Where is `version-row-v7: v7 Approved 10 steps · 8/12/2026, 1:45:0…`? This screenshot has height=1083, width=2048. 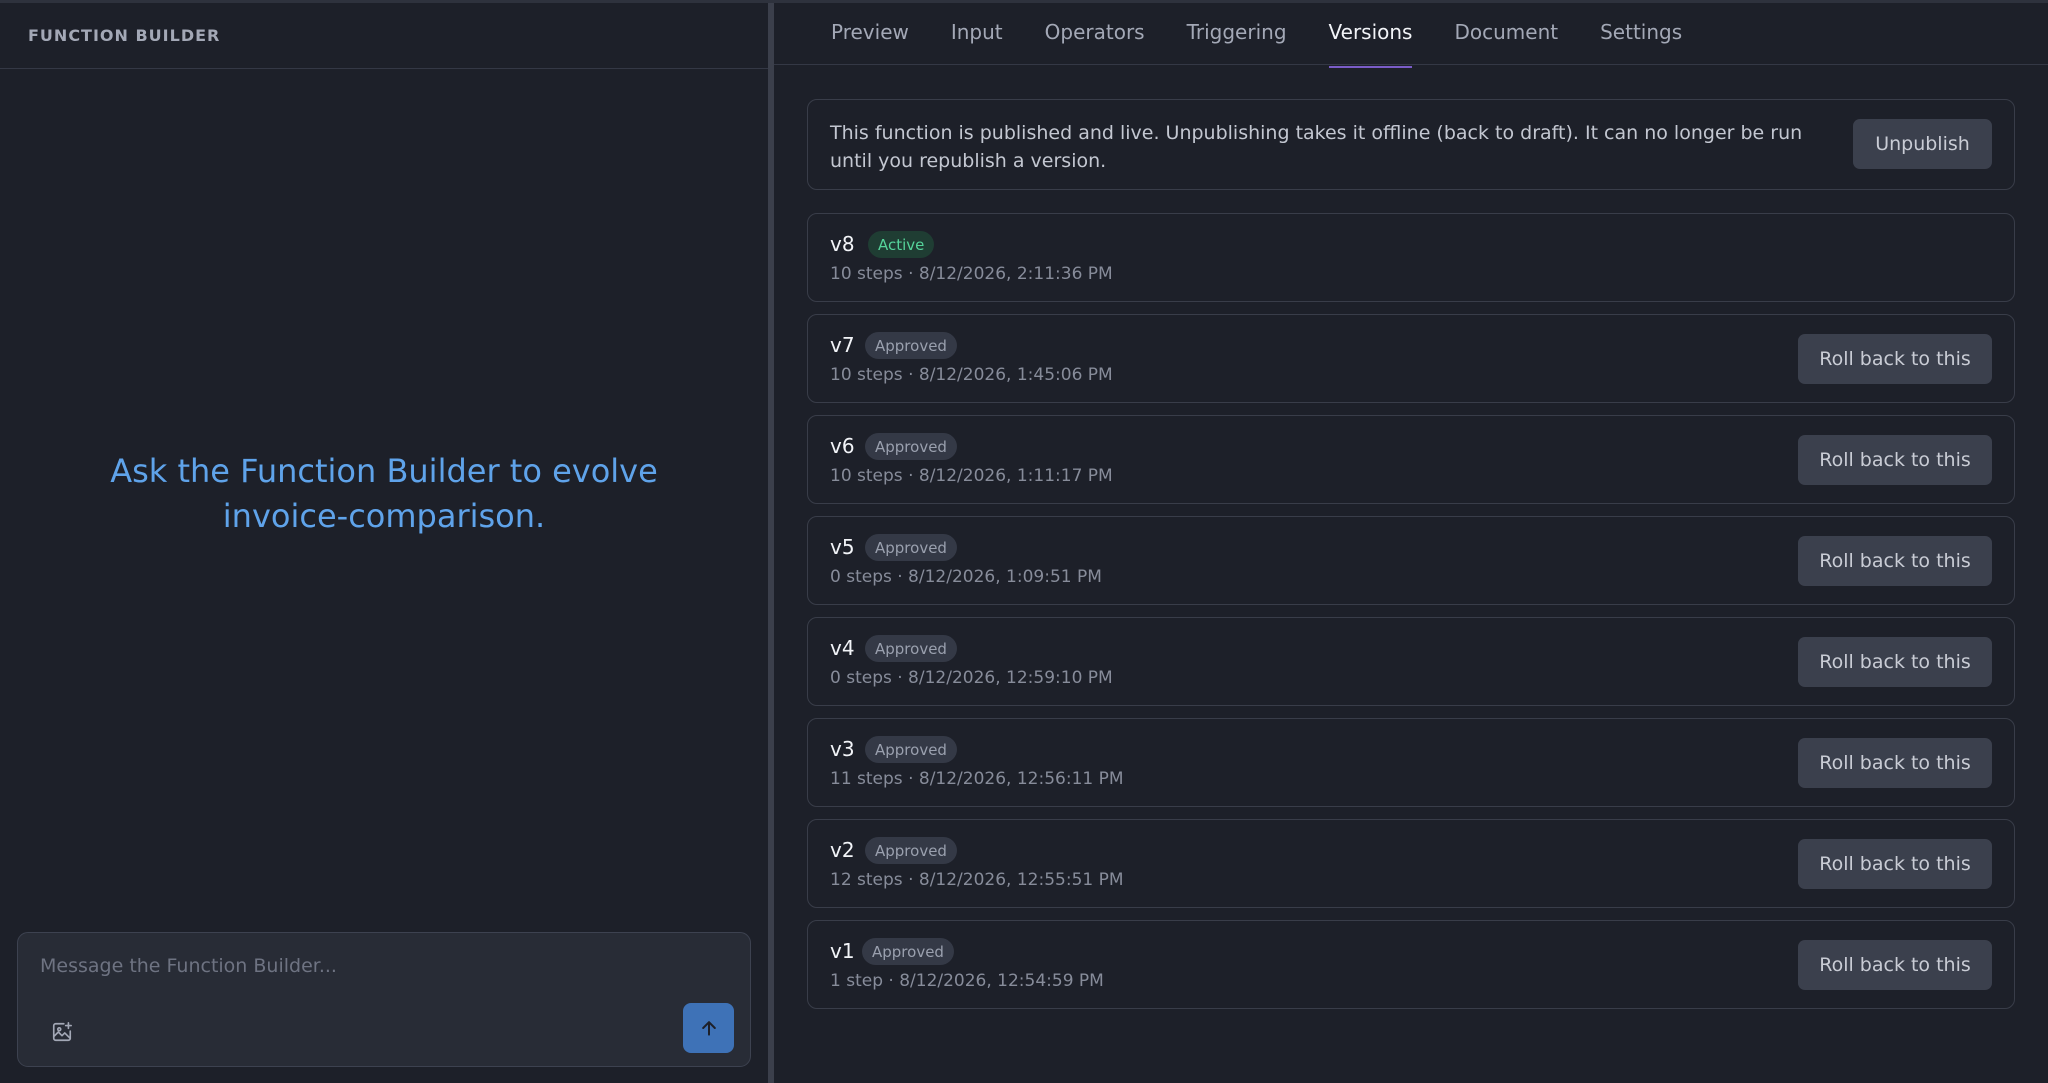
version-row-v7: v7 Approved 10 steps · 8/12/2026, 1:45:0… is located at coordinates (1411, 358).